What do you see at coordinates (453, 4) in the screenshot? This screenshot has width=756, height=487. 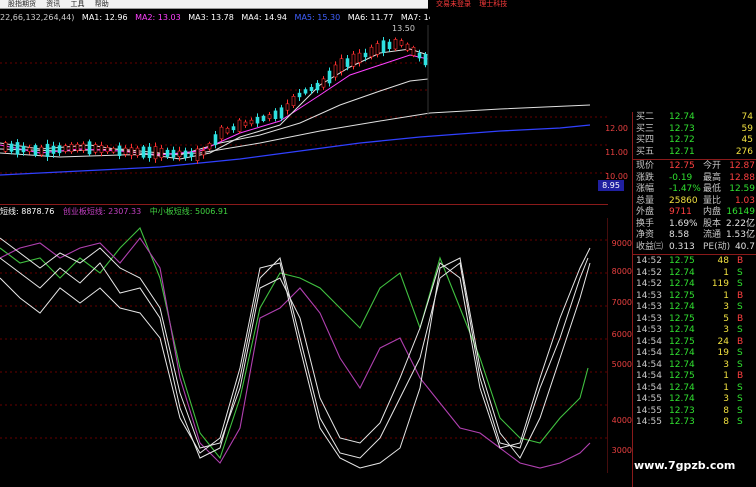 I see `trade-login-link: 交易未登录` at bounding box center [453, 4].